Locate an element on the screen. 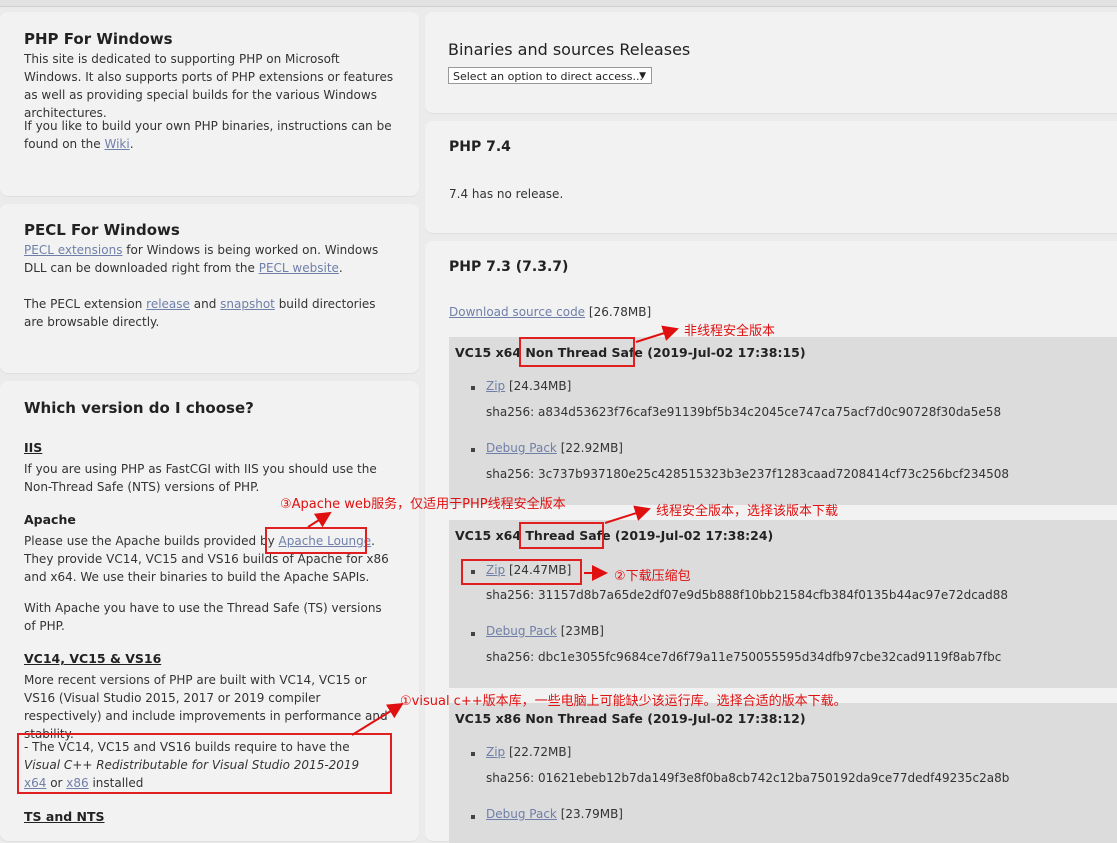 The height and width of the screenshot is (843, 1117). top-border is located at coordinates (558, 3).